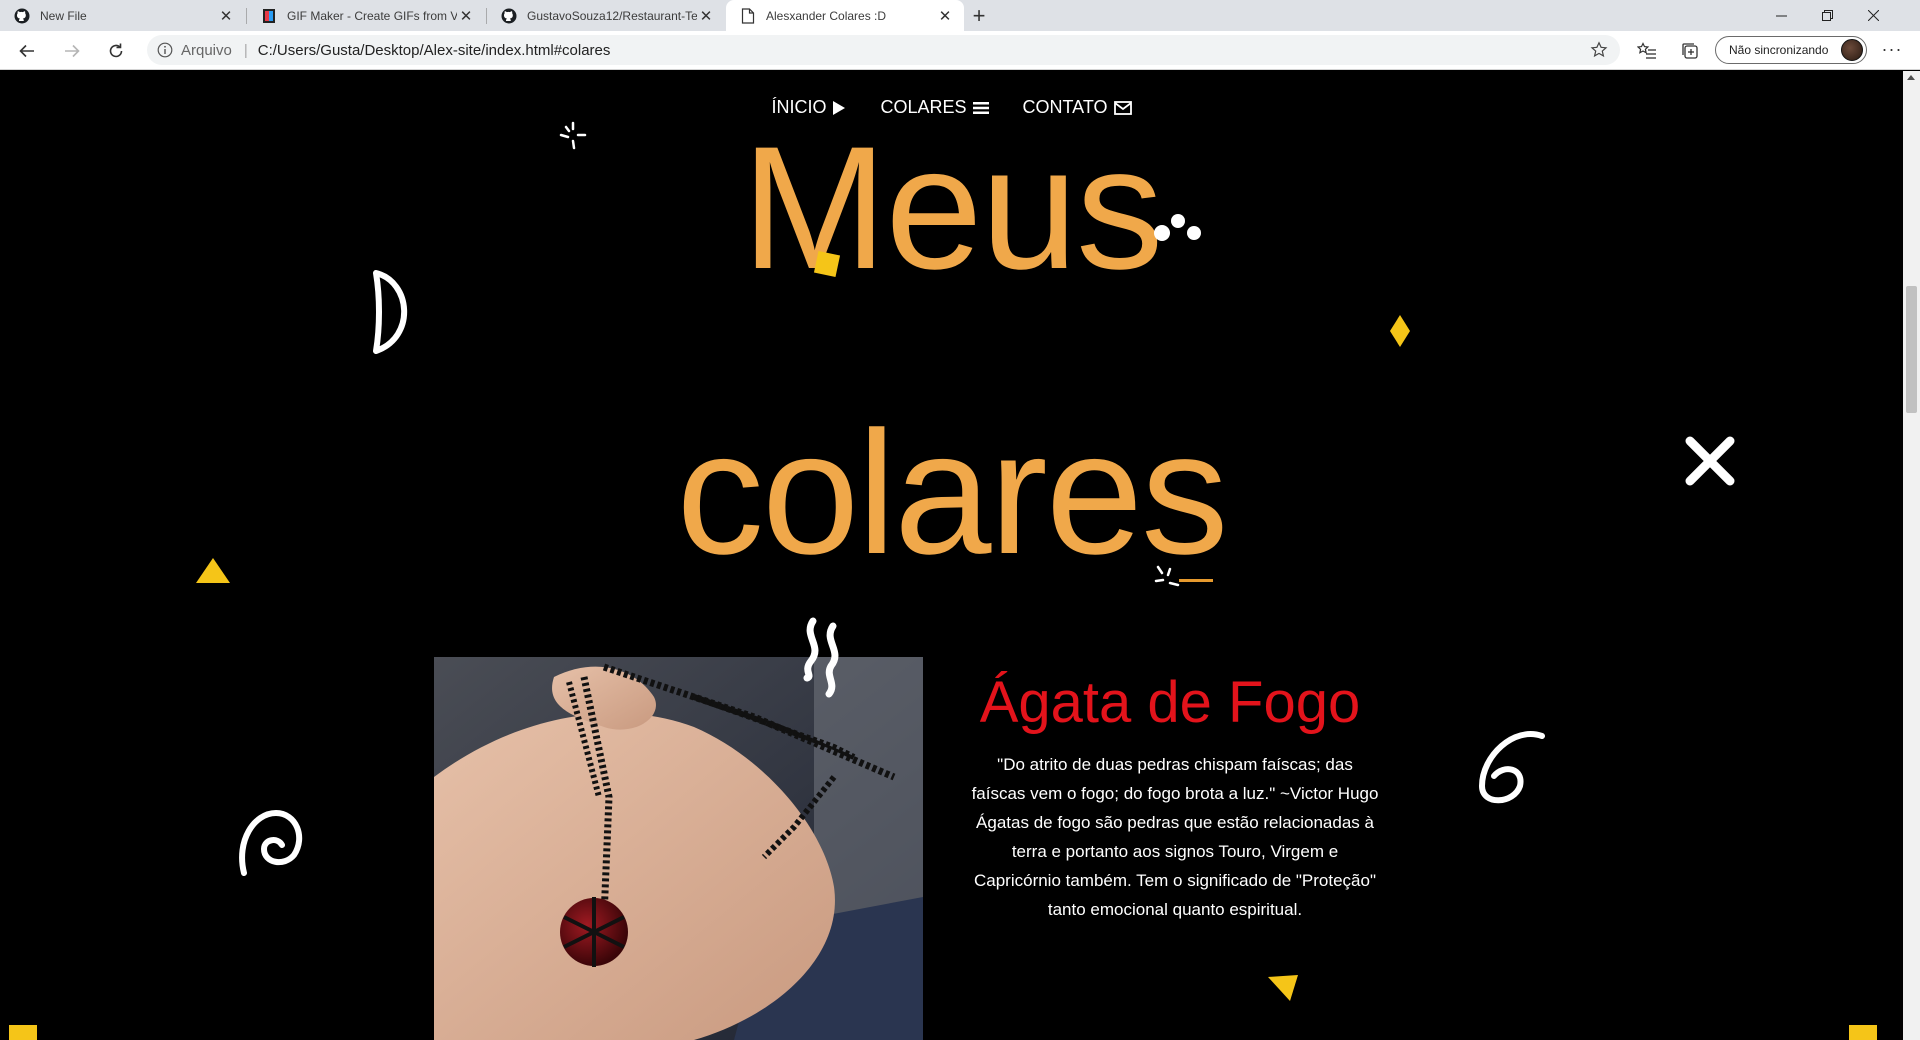  Describe the element at coordinates (1710, 461) in the screenshot. I see `white-x-shape` at that location.